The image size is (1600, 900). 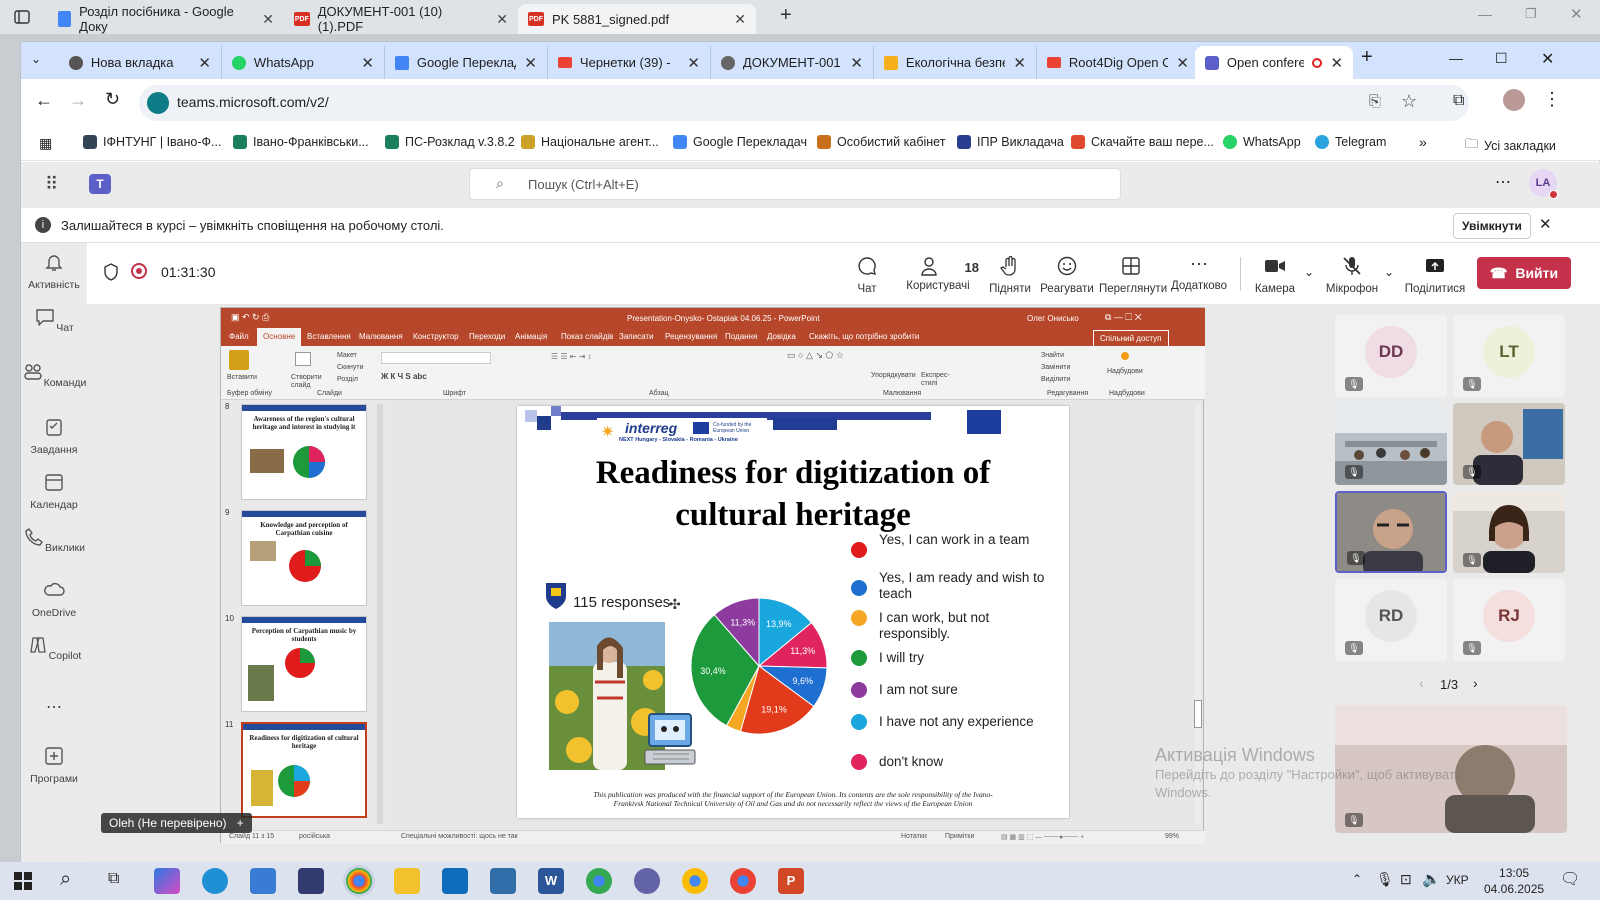 I want to click on apps-grid-icon: ▦, so click(x=45, y=143).